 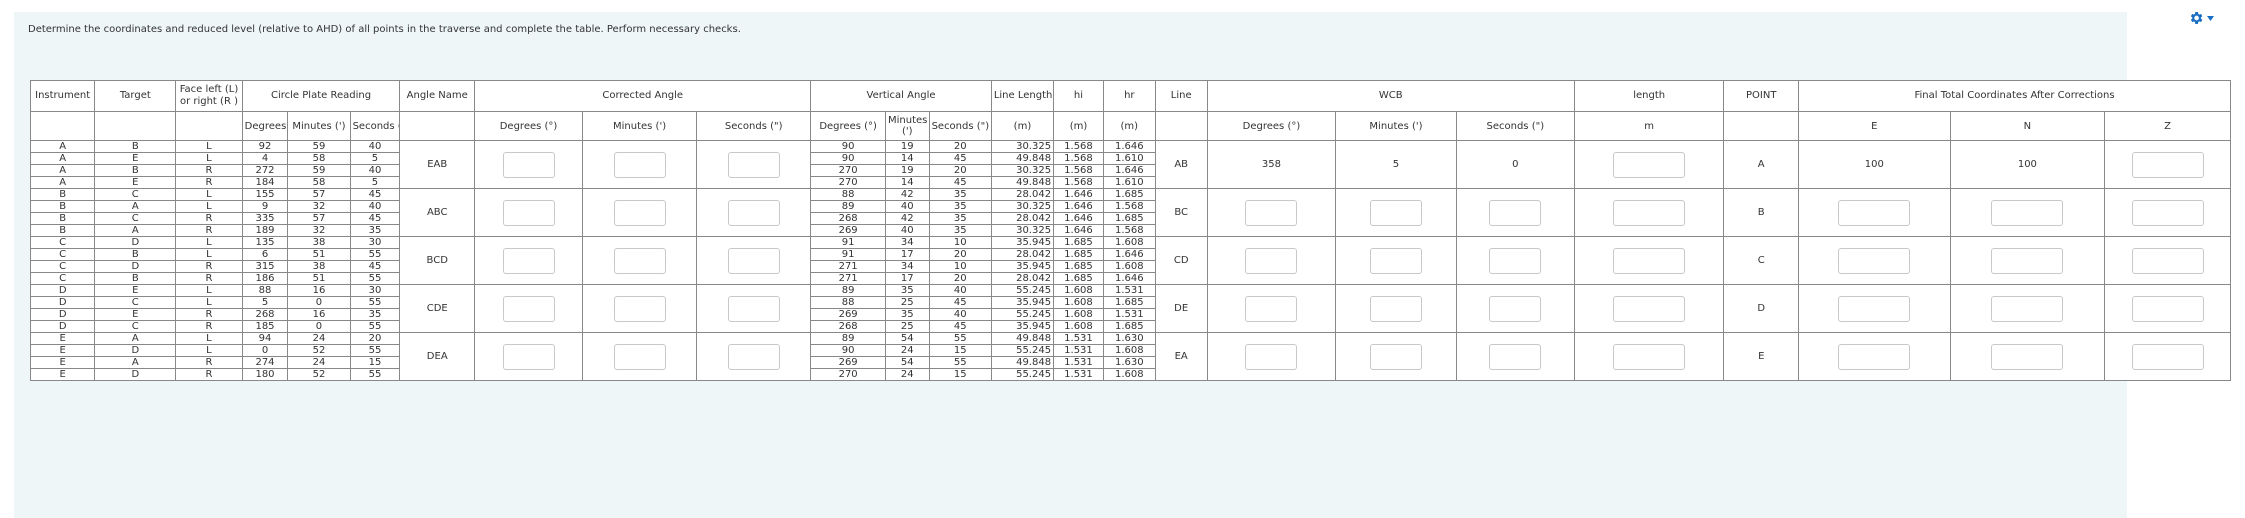 What do you see at coordinates (1515, 308) in the screenshot?
I see `wcb-seconds-de-input` at bounding box center [1515, 308].